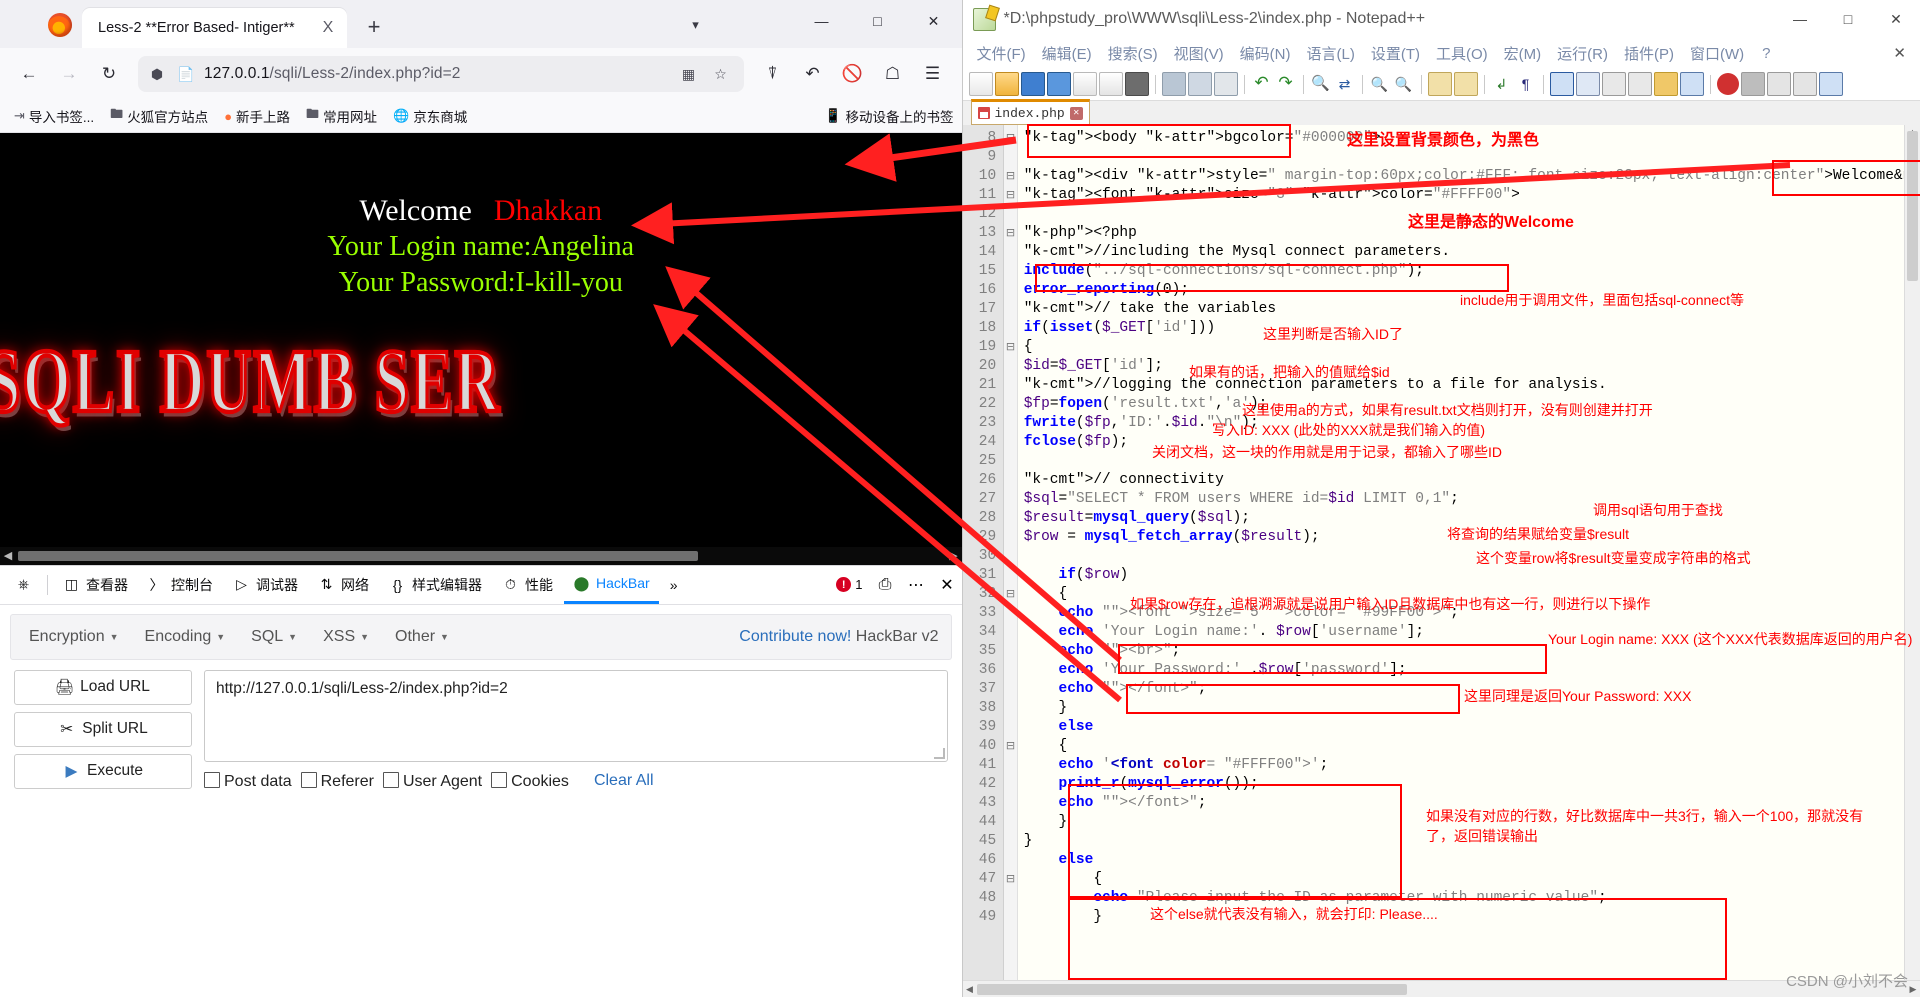 This screenshot has width=1920, height=997. What do you see at coordinates (1395, 53) in the screenshot?
I see `menu-settings: 设置(T)` at bounding box center [1395, 53].